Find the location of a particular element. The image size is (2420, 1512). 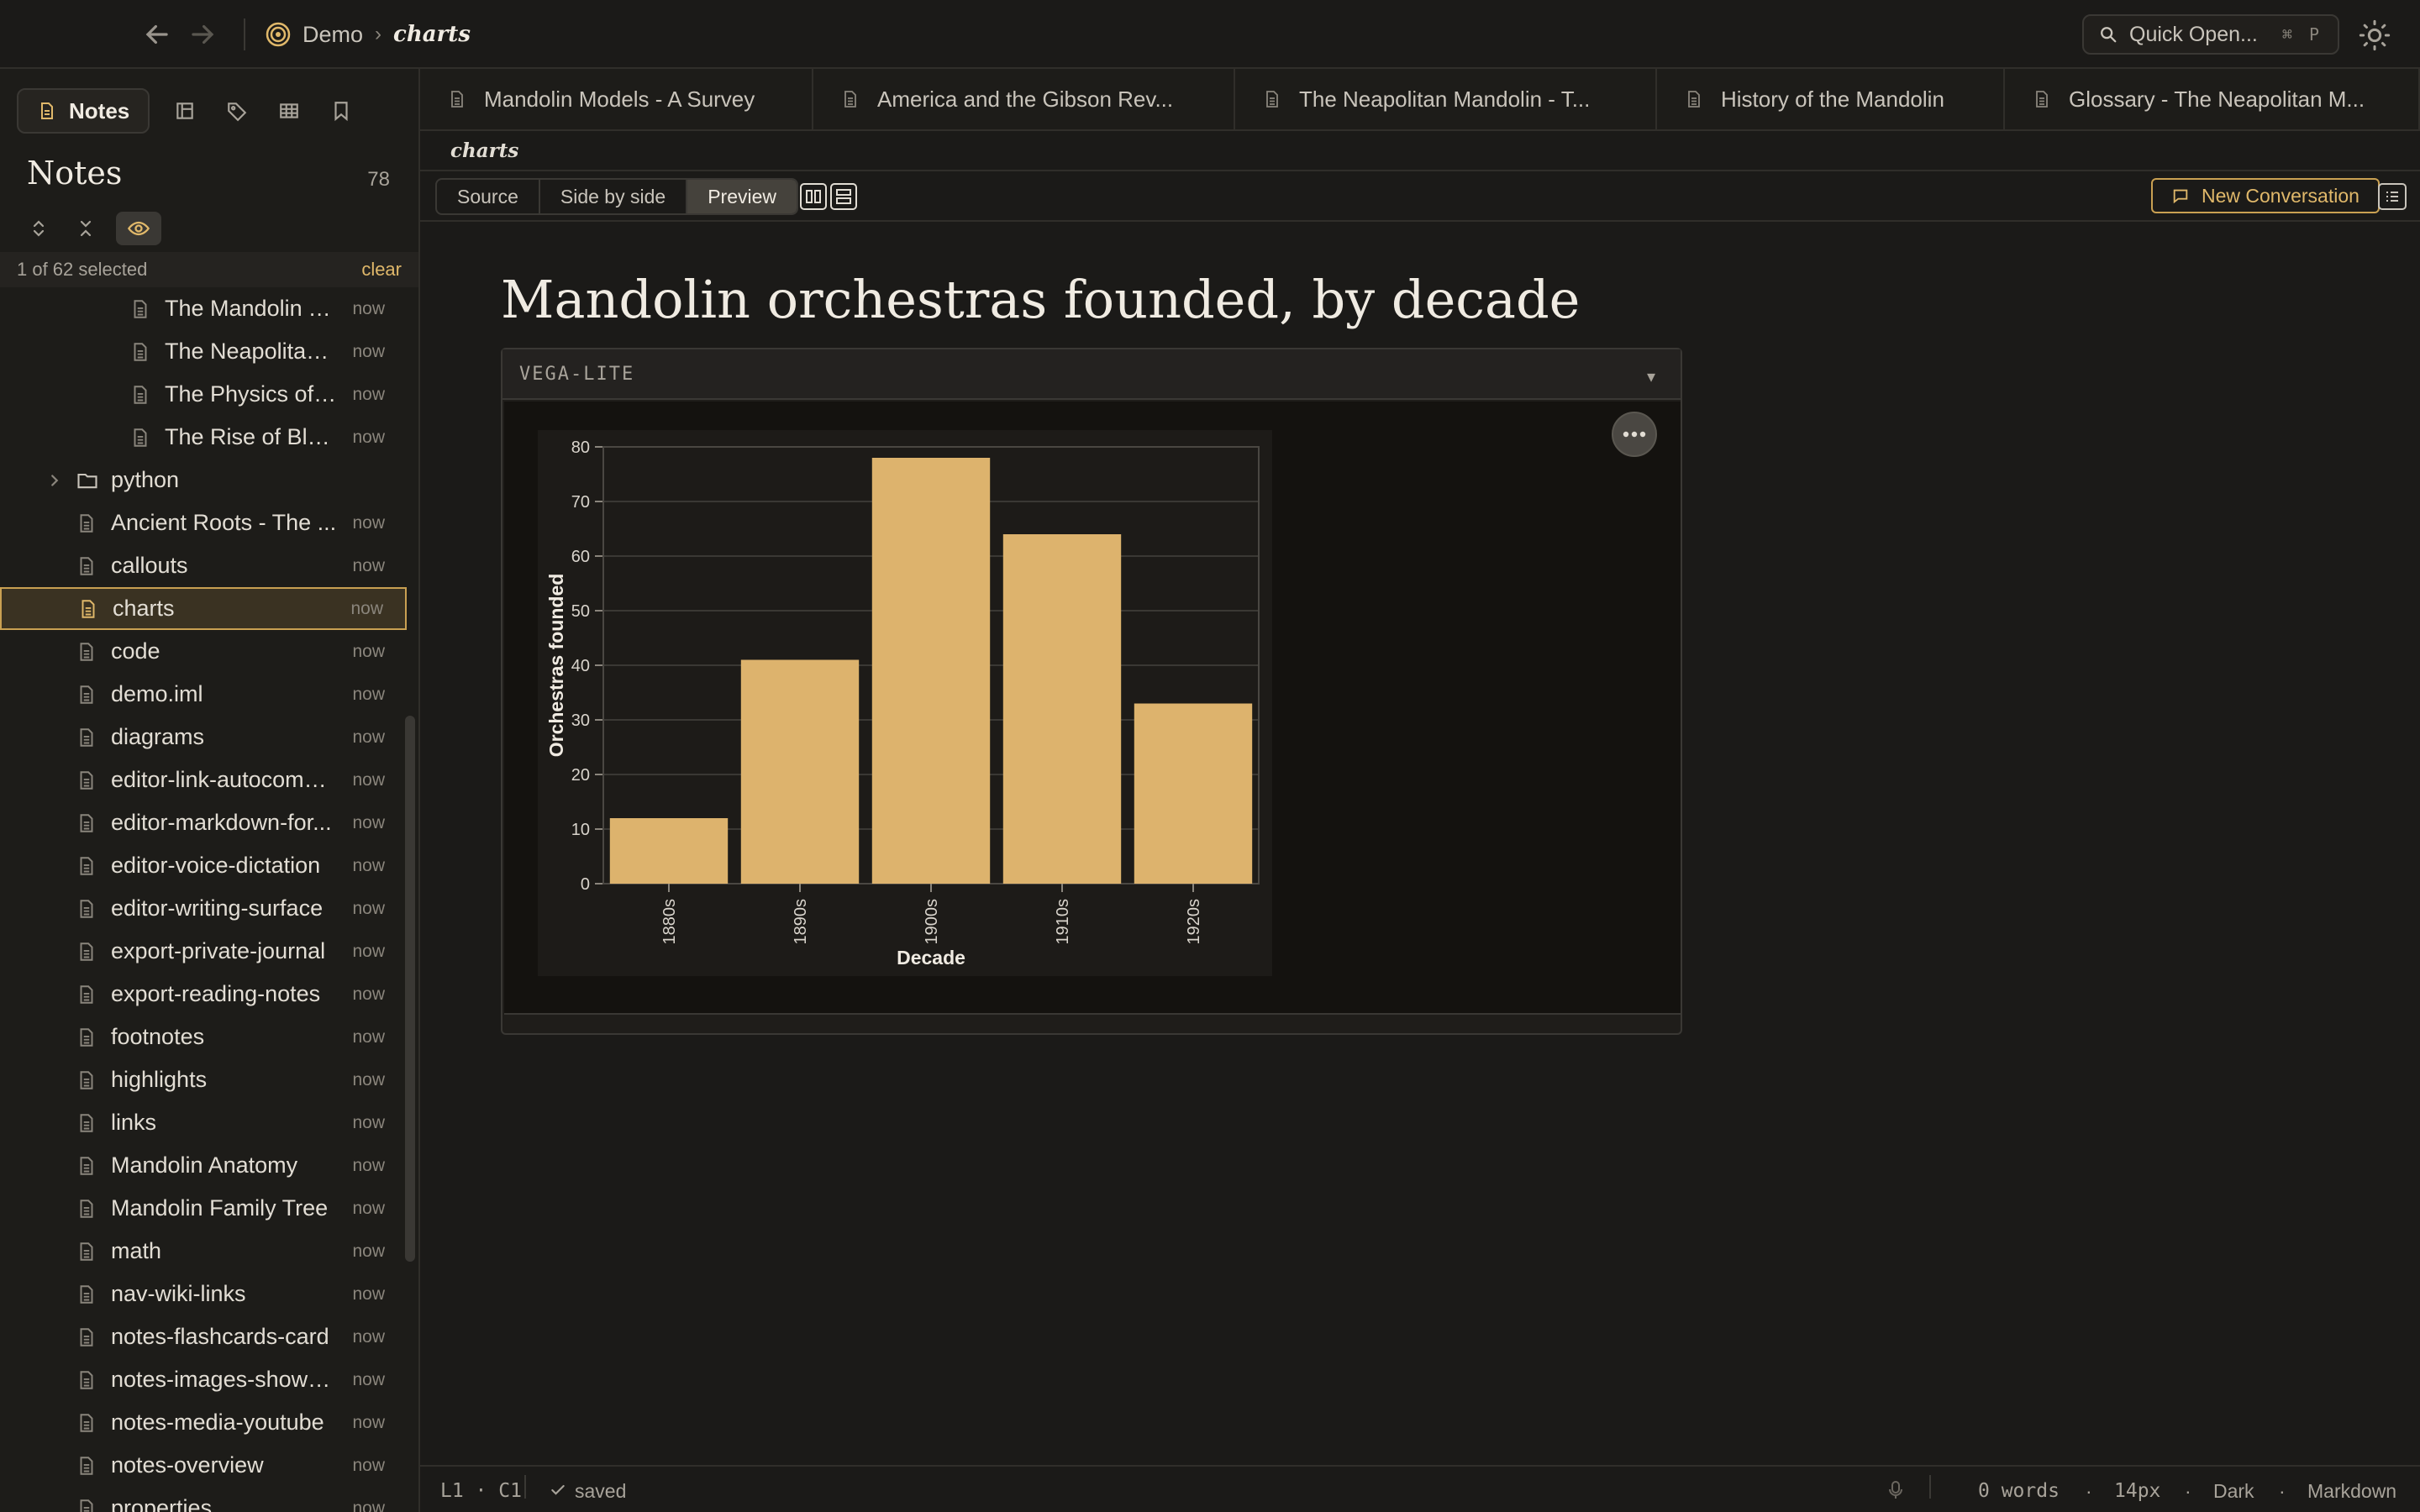

tree-note-item: export-reading-notes now is located at coordinates (203, 994).